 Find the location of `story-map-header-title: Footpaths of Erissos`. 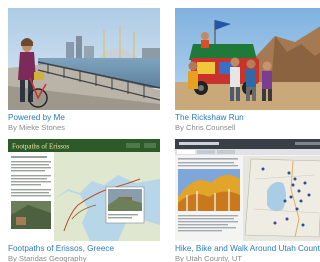

story-map-header-title: Footpaths of Erissos is located at coordinates (40, 147).